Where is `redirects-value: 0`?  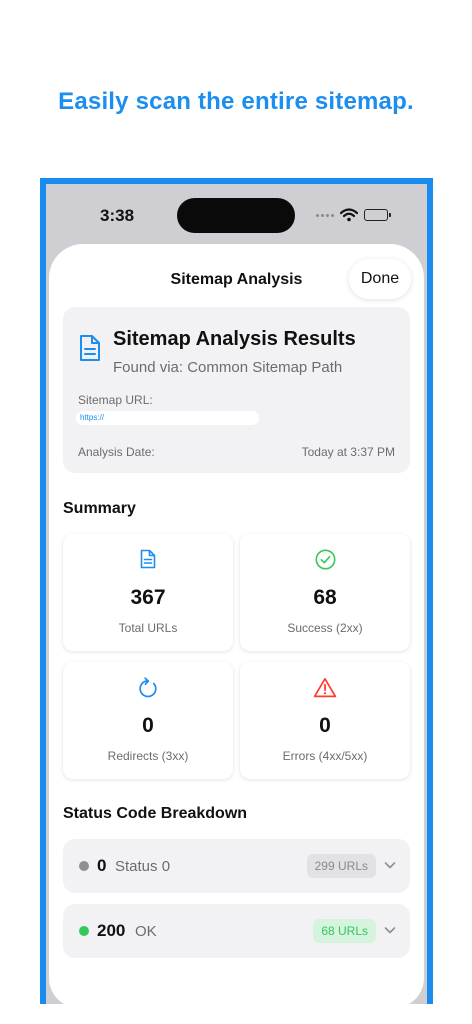 redirects-value: 0 is located at coordinates (148, 725).